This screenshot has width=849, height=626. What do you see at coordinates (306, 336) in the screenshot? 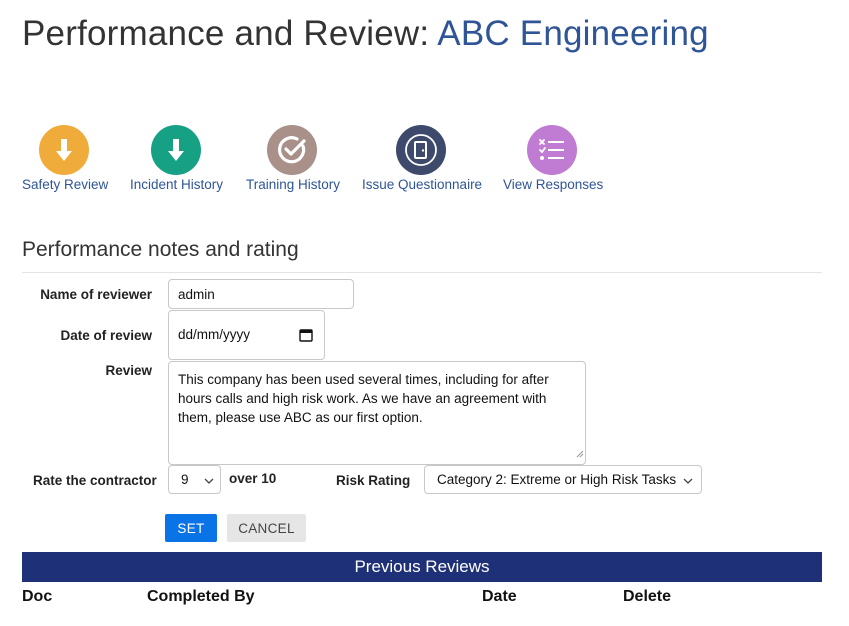
I see `calendar-icon` at bounding box center [306, 336].